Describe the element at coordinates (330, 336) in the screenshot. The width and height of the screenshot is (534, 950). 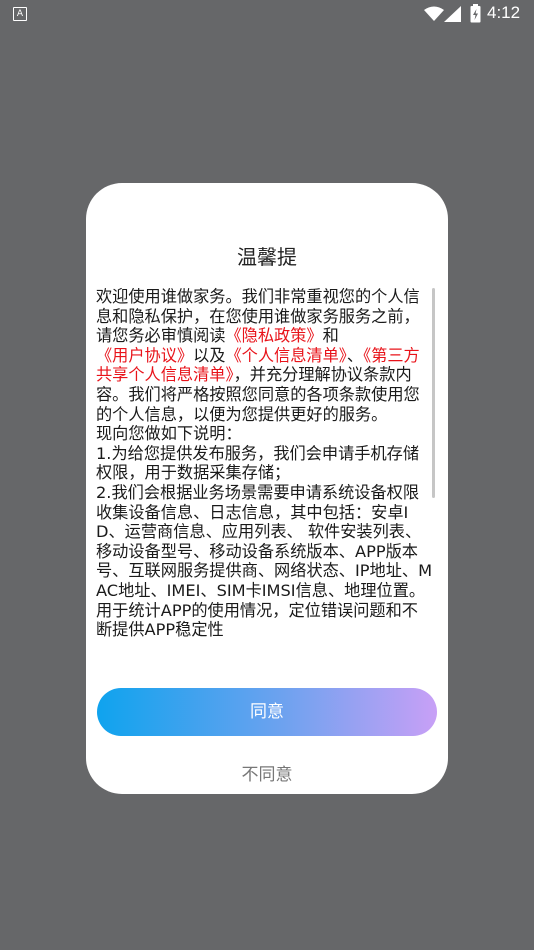
I see `intro-text: 和` at that location.